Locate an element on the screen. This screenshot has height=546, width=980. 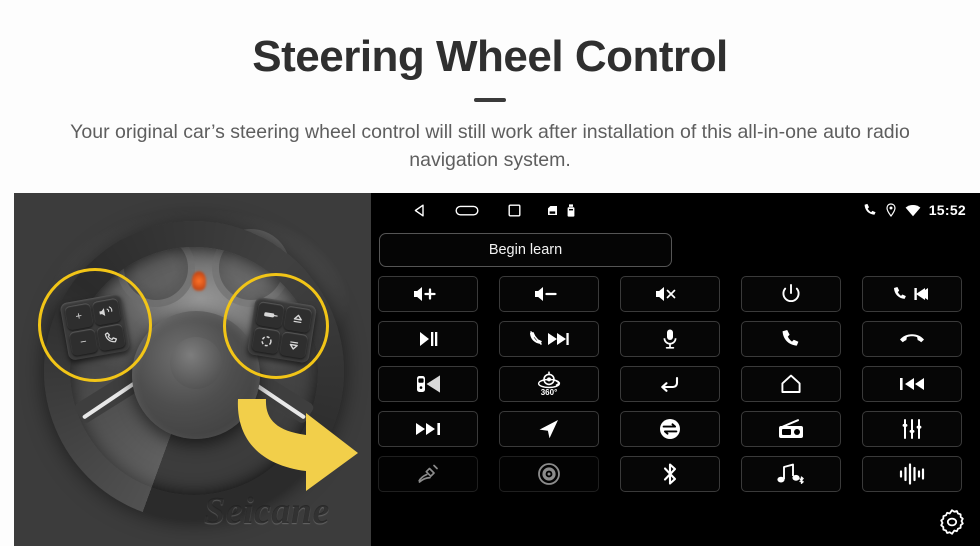
rear-camera-icon is located at coordinates (428, 384).